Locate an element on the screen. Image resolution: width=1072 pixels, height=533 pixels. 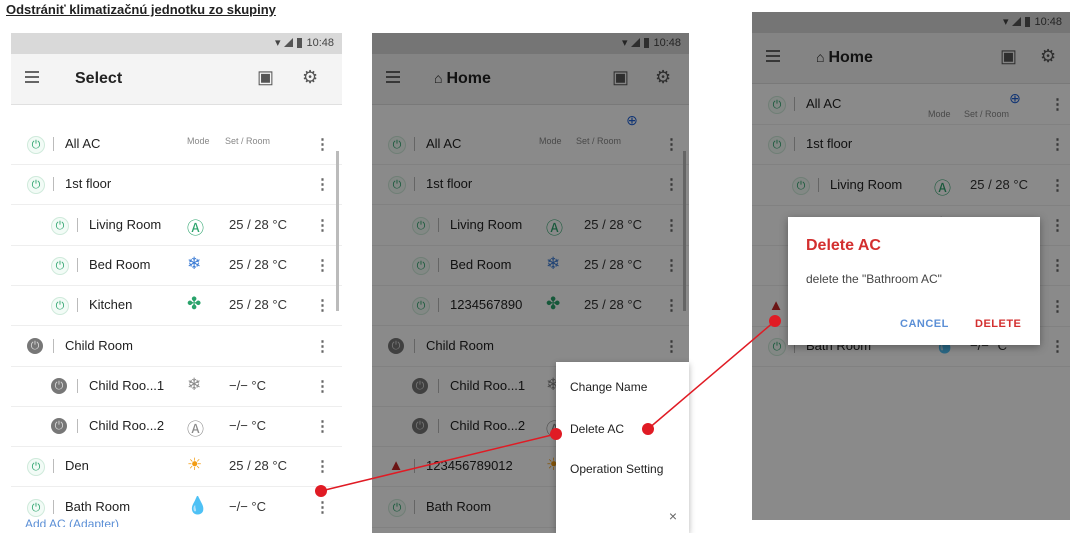
menu-item-change-name: Change Name is located at coordinates (608, 387).